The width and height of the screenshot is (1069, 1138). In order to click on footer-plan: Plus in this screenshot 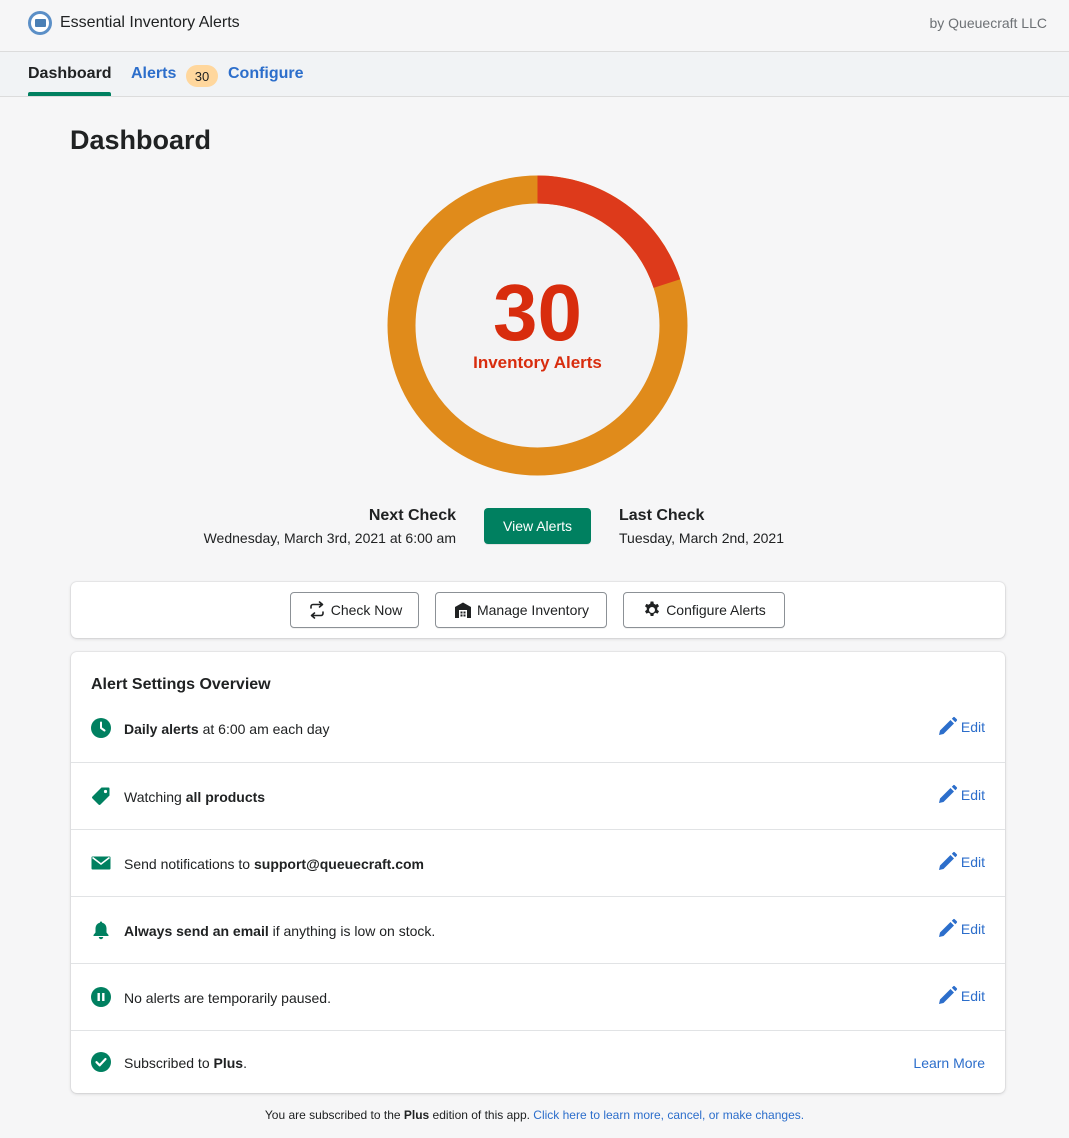, I will do `click(416, 1115)`.